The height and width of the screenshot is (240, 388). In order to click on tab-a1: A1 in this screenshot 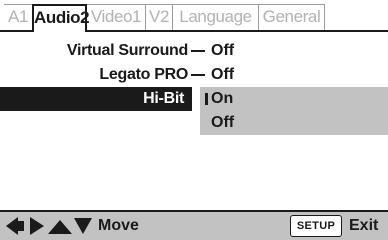, I will do `click(18, 17)`.